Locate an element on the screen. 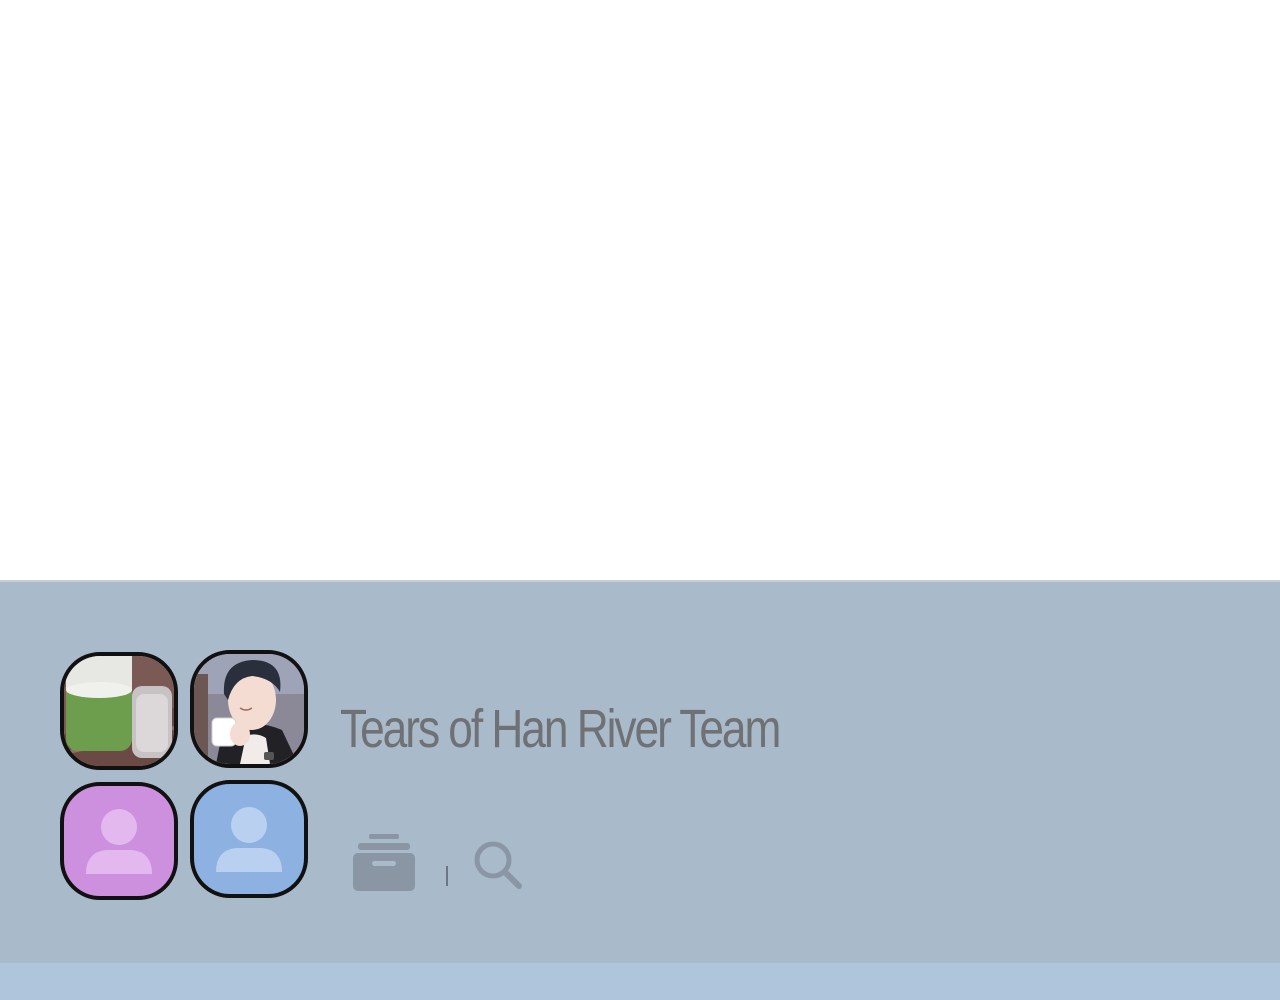 The width and height of the screenshot is (1280, 1000). chat-title: Tears of Han River Team is located at coordinates (560, 729).